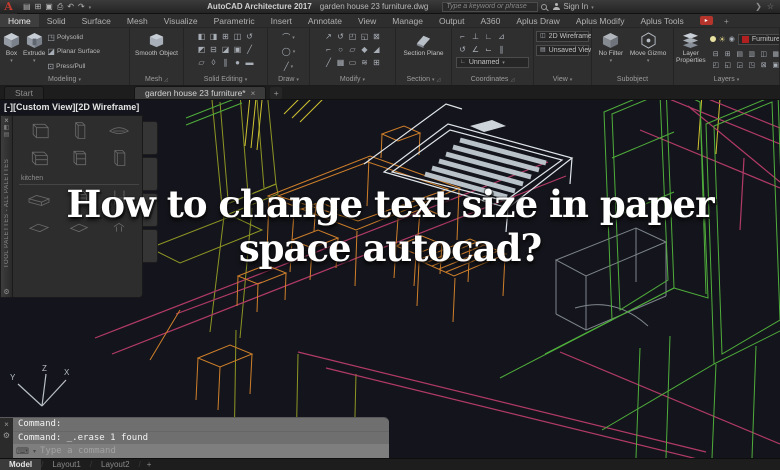 The height and width of the screenshot is (470, 780). What do you see at coordinates (632, 79) in the screenshot?
I see `panel-label-subobject: Subobject` at bounding box center [632, 79].